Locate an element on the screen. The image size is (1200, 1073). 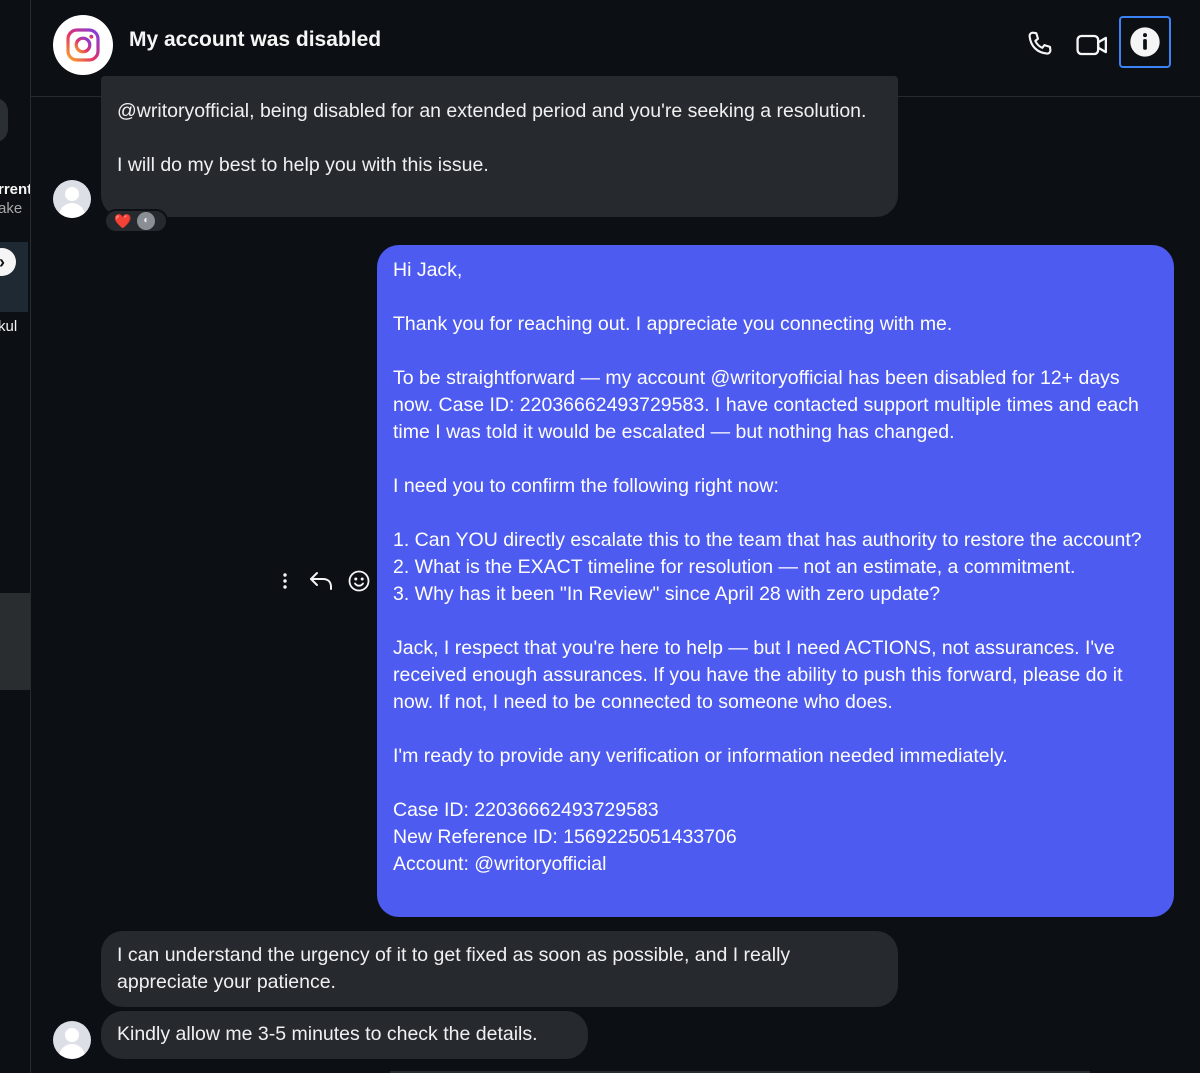
reply-icon is located at coordinates (321, 581).